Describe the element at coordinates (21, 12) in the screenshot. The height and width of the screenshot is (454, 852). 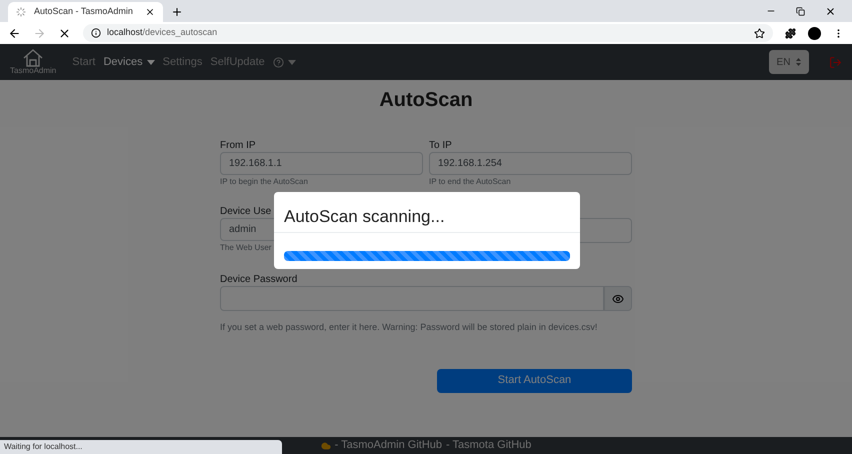
I see `loading-icon` at that location.